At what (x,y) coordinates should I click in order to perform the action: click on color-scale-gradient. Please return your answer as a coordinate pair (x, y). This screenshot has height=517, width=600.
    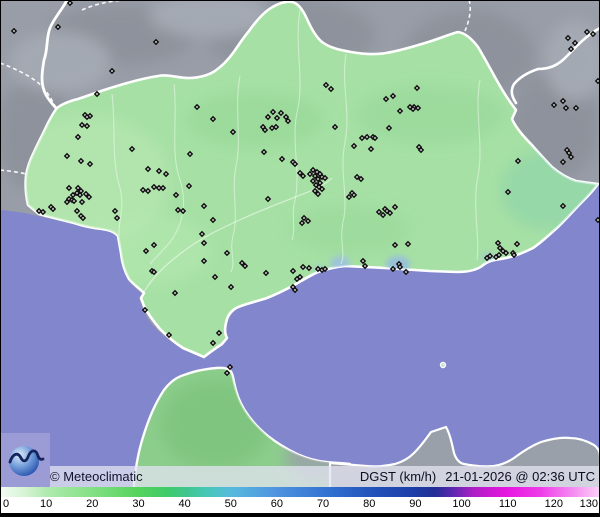
    Looking at the image, I should click on (300, 492).